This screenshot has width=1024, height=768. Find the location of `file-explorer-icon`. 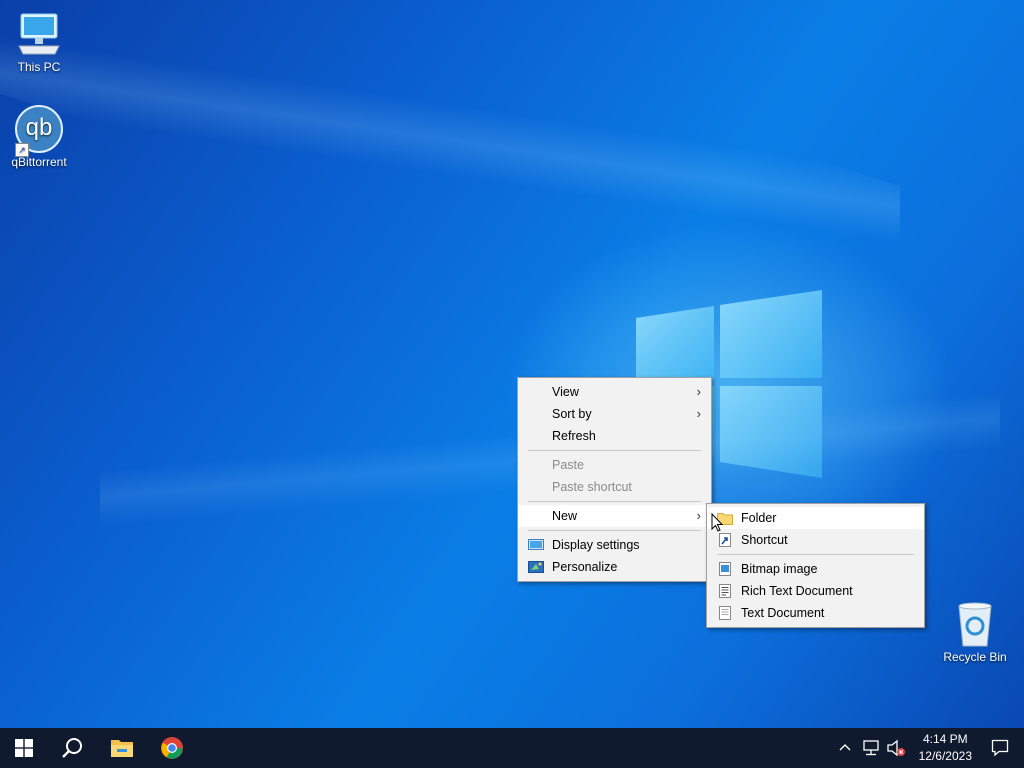

file-explorer-icon is located at coordinates (122, 748).